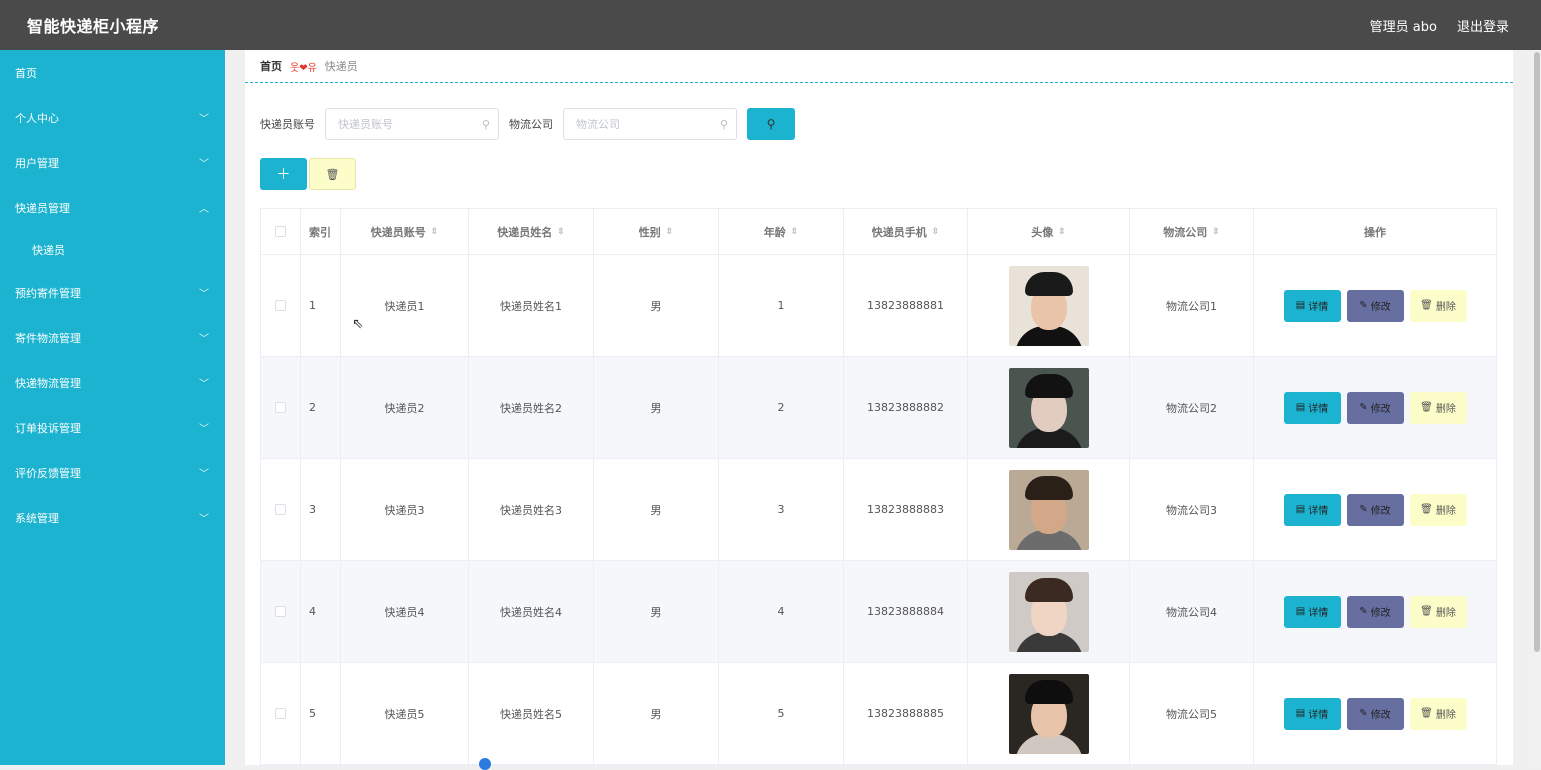 This screenshot has height=770, width=1541. Describe the element at coordinates (42, 208) in the screenshot. I see `sidebar-item-label: 快递员管理` at that location.